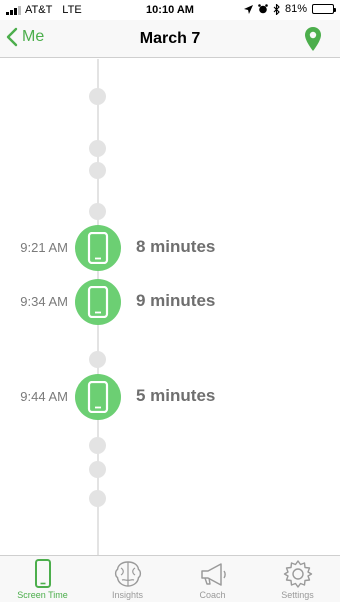 This screenshot has width=340, height=602. What do you see at coordinates (313, 39) in the screenshot?
I see `map-pin-icon` at bounding box center [313, 39].